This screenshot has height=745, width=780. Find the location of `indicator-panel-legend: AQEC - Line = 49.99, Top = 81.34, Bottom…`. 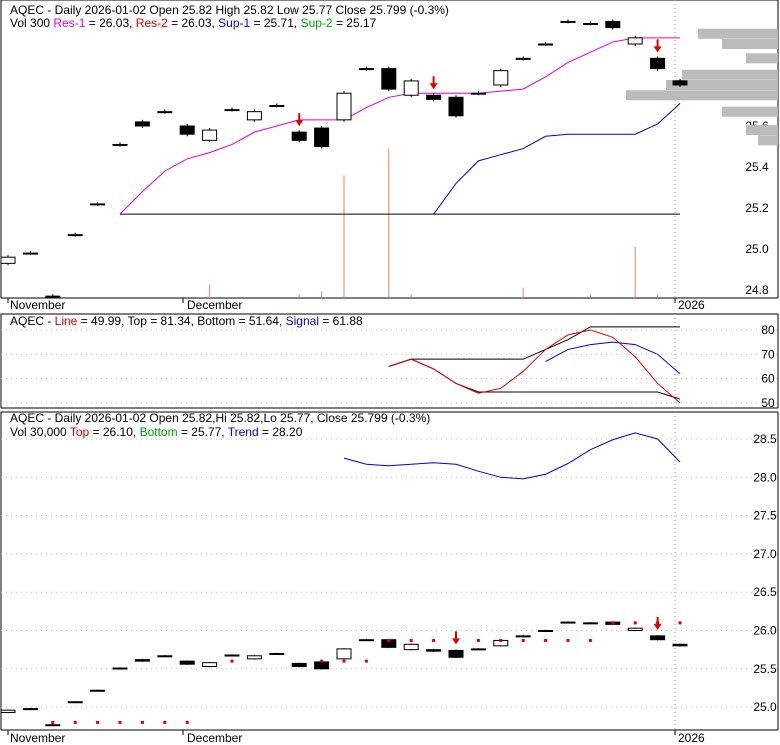

indicator-panel-legend: AQEC - Line = 49.99, Top = 81.34, Bottom… is located at coordinates (186, 321).